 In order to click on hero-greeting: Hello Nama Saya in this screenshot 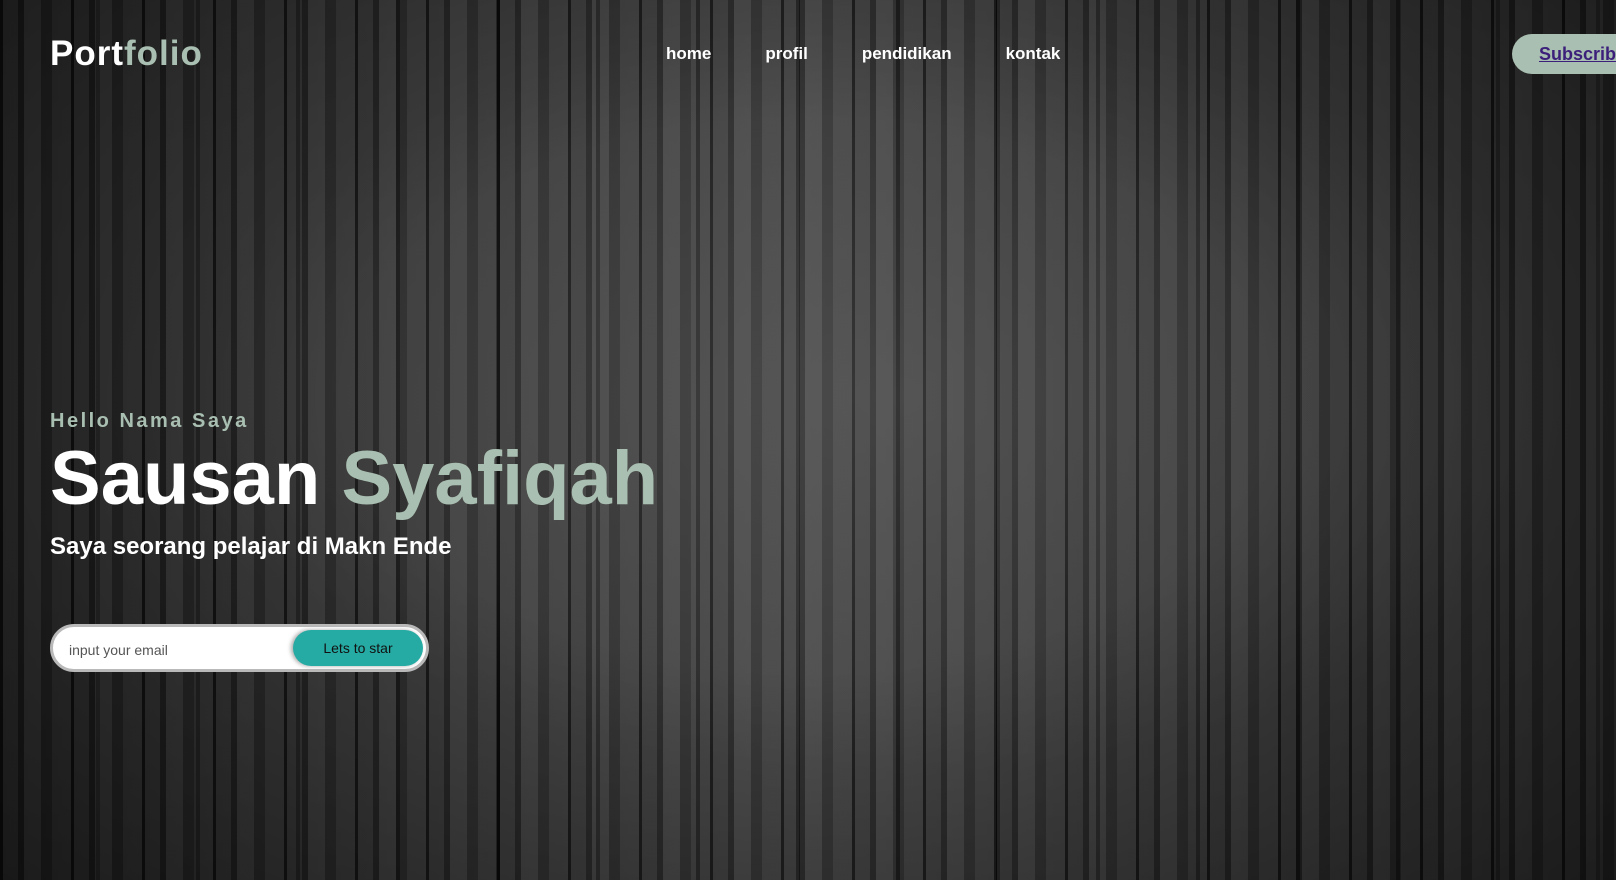, I will do `click(149, 421)`.